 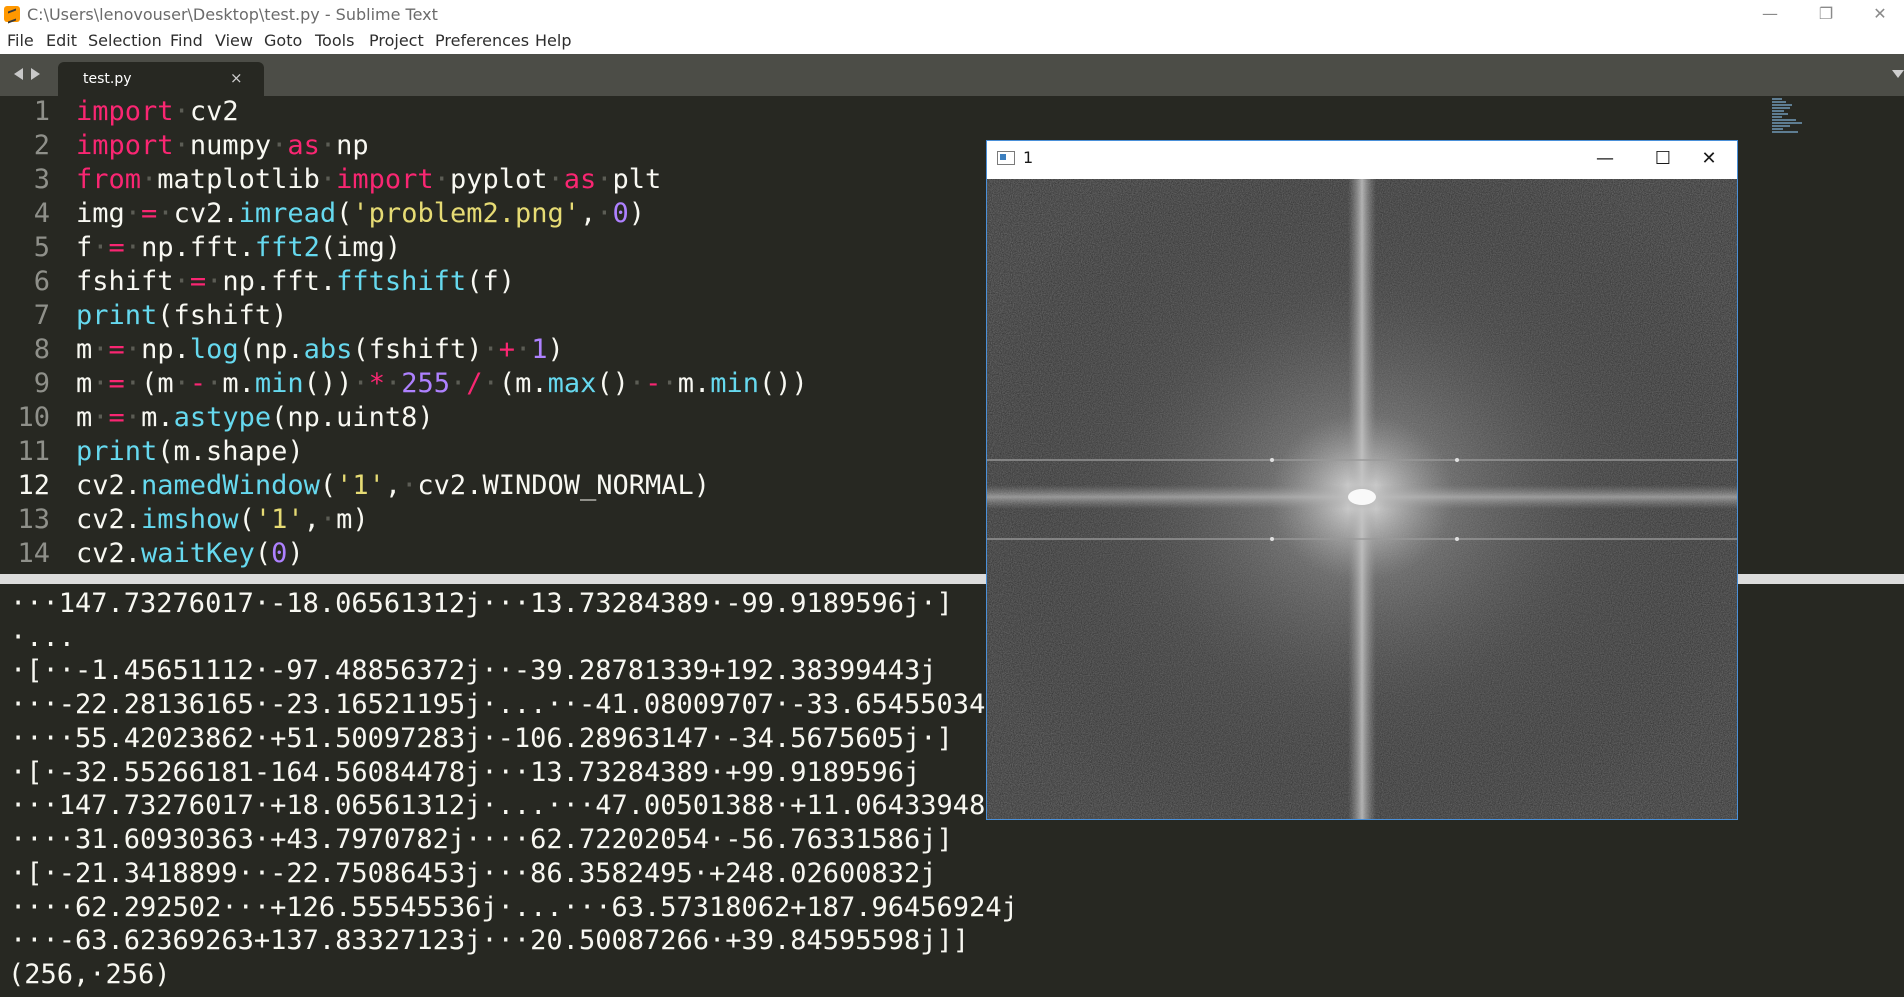 What do you see at coordinates (41, 383) in the screenshot?
I see `line-number: 9` at bounding box center [41, 383].